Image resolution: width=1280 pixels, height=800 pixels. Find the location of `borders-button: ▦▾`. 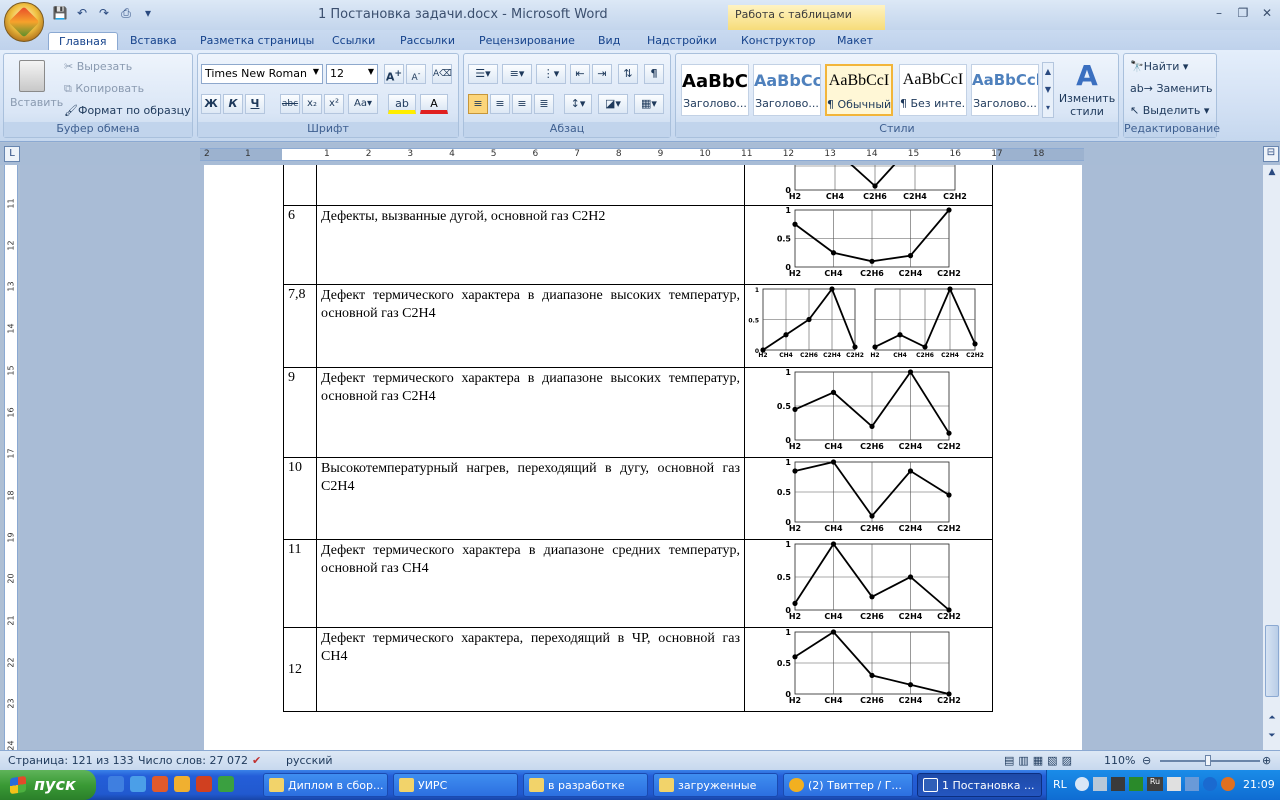

borders-button: ▦▾ is located at coordinates (649, 104).